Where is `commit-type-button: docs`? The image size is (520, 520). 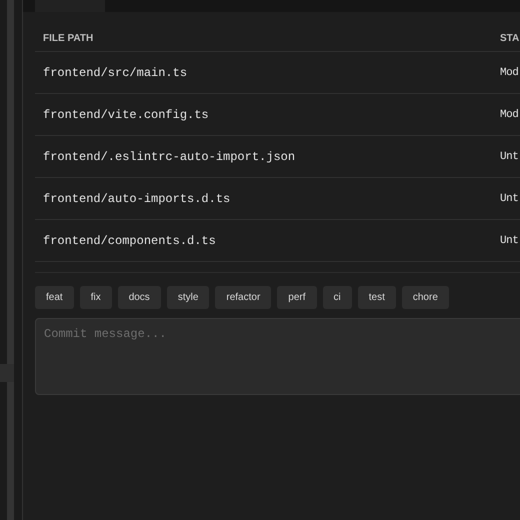 commit-type-button: docs is located at coordinates (139, 297).